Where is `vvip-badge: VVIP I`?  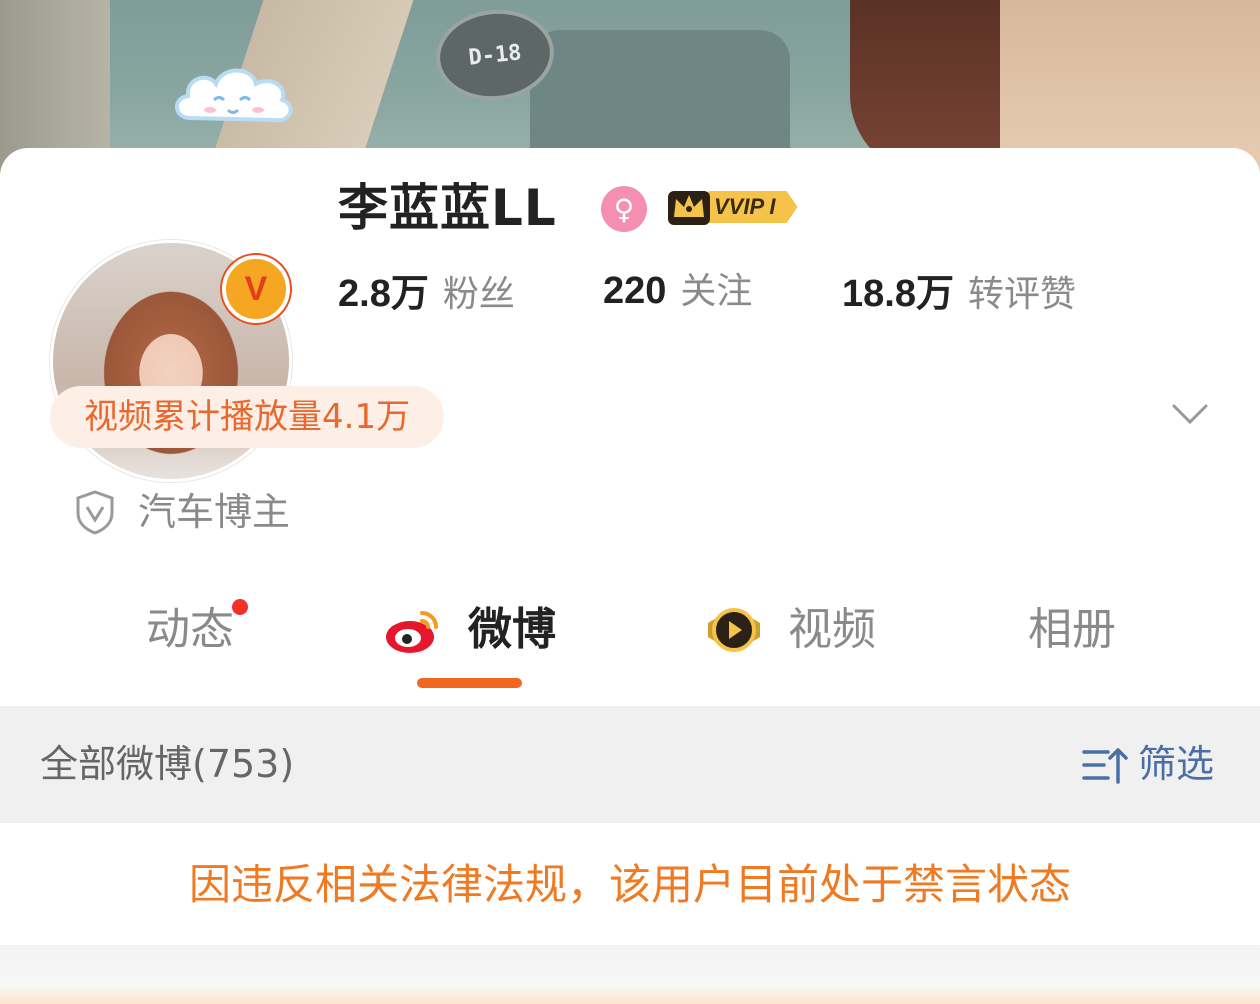 vvip-badge: VVIP I is located at coordinates (744, 207).